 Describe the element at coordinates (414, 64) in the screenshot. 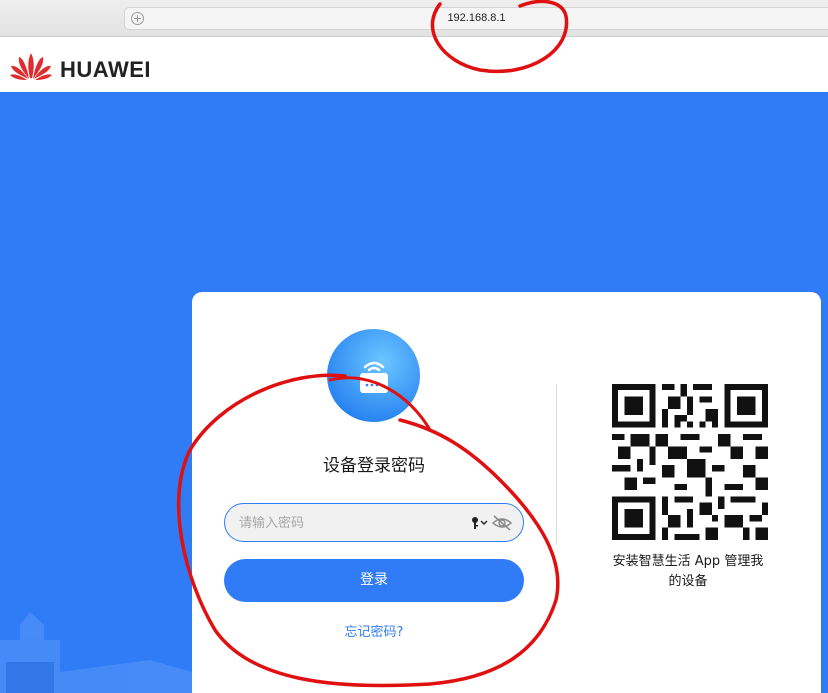

I see `site-header: HUAWEI` at that location.